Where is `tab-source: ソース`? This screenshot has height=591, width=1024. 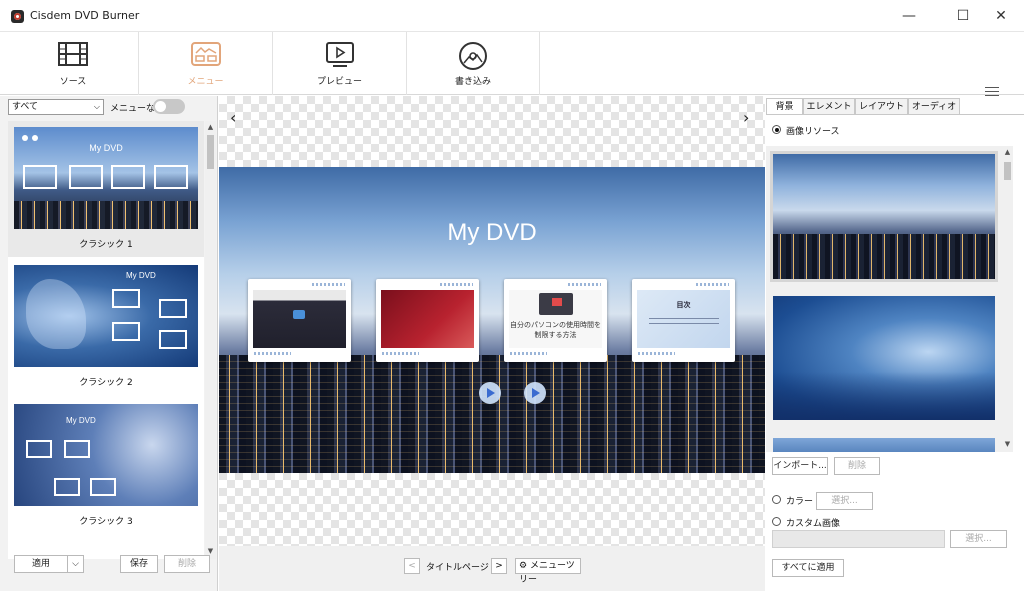
tab-source: ソース is located at coordinates (73, 63).